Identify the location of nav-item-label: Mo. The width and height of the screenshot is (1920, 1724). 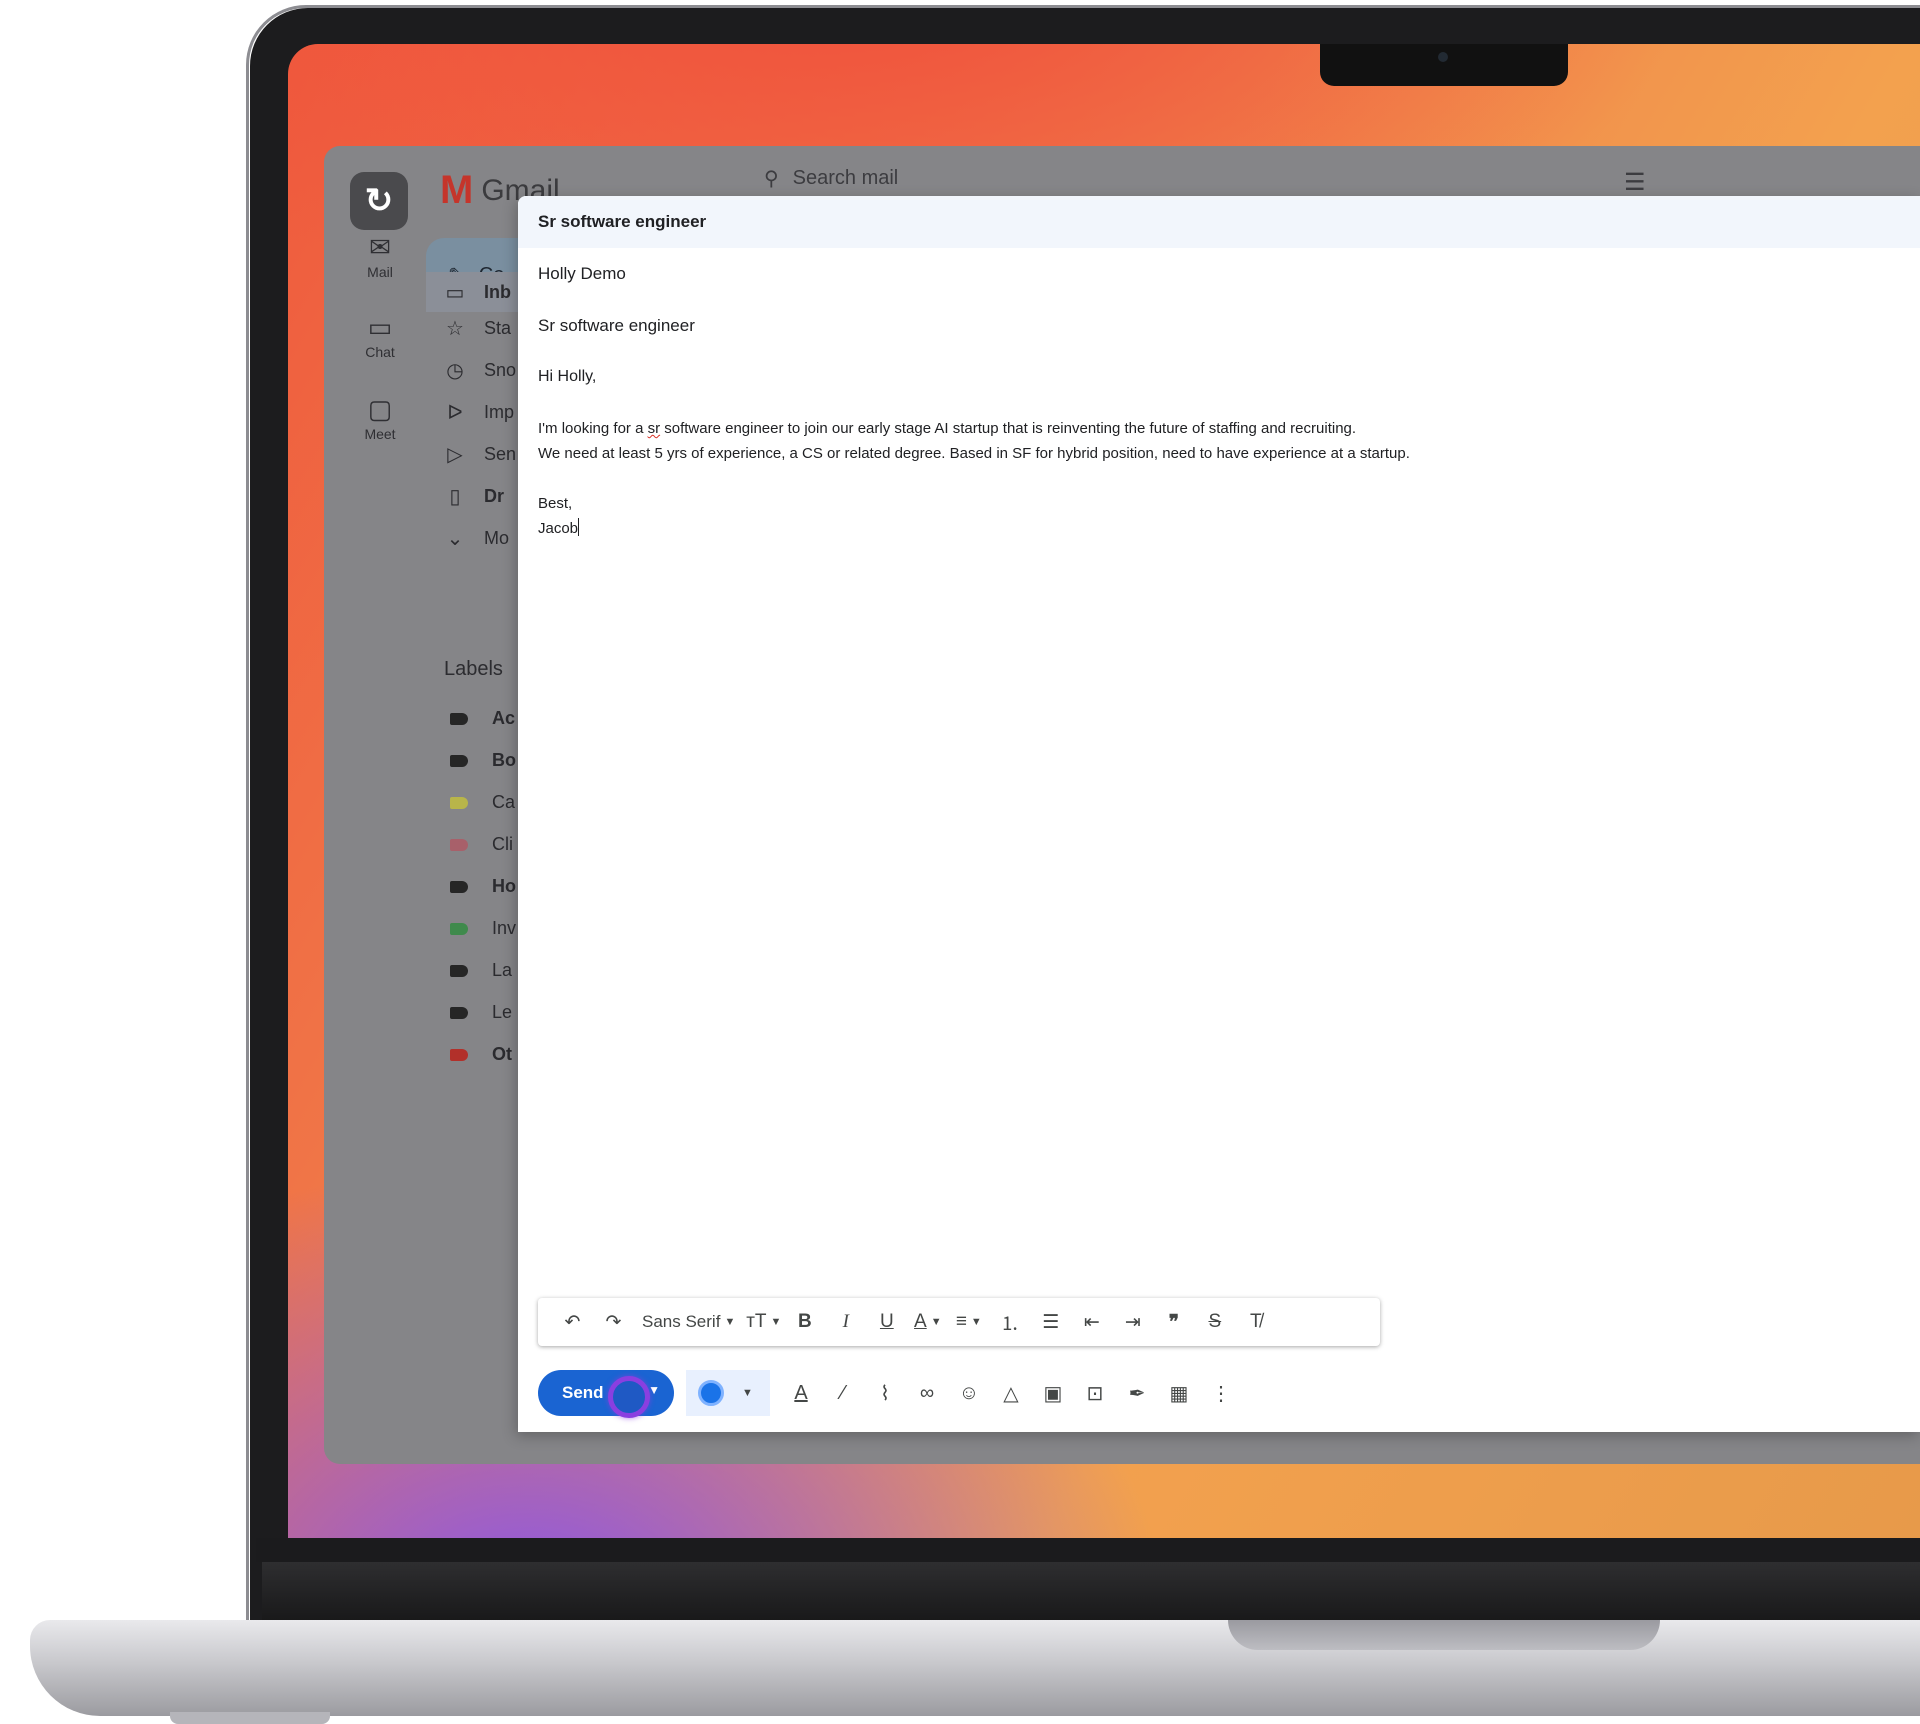
(497, 538).